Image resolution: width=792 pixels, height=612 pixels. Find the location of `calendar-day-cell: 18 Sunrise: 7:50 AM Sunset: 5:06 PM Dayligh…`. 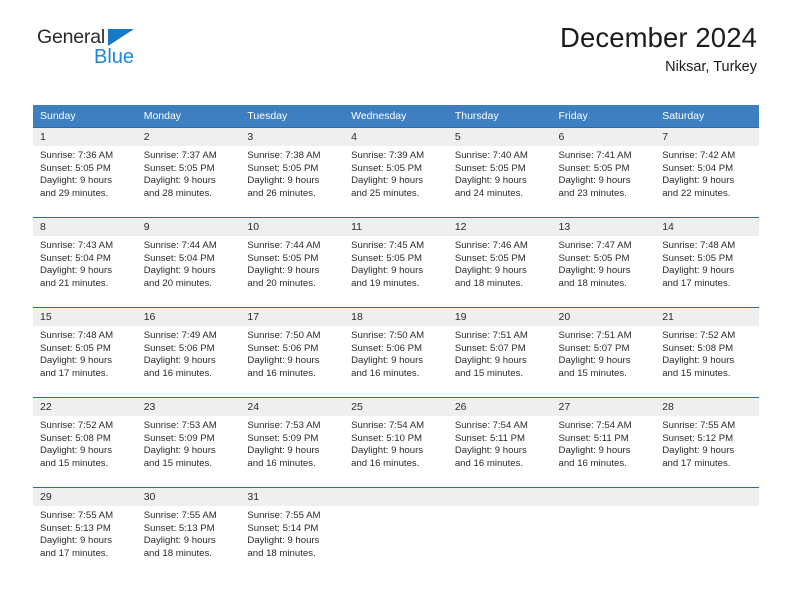

calendar-day-cell: 18 Sunrise: 7:50 AM Sunset: 5:06 PM Dayligh… is located at coordinates (396, 352).